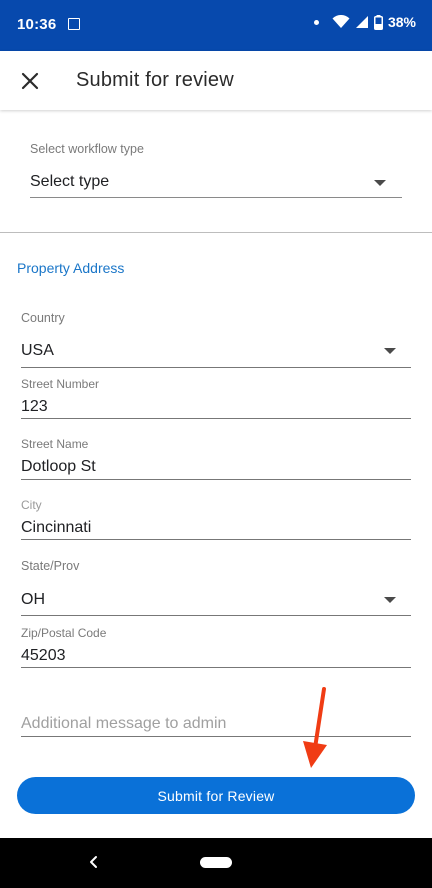 The width and height of the screenshot is (432, 888). Describe the element at coordinates (33, 599) in the screenshot. I see `state-value: OH` at that location.